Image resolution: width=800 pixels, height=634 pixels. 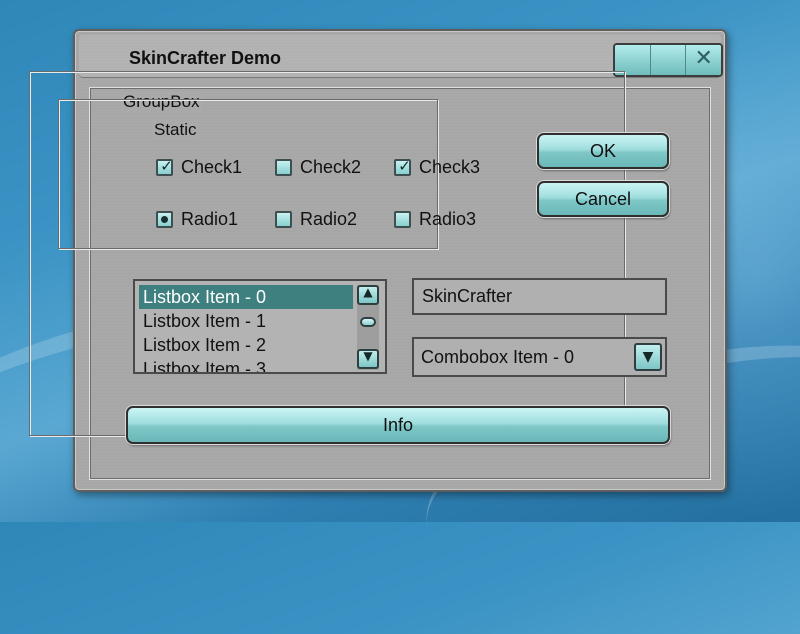 I want to click on radio-radio3: Radio3, so click(x=435, y=219).